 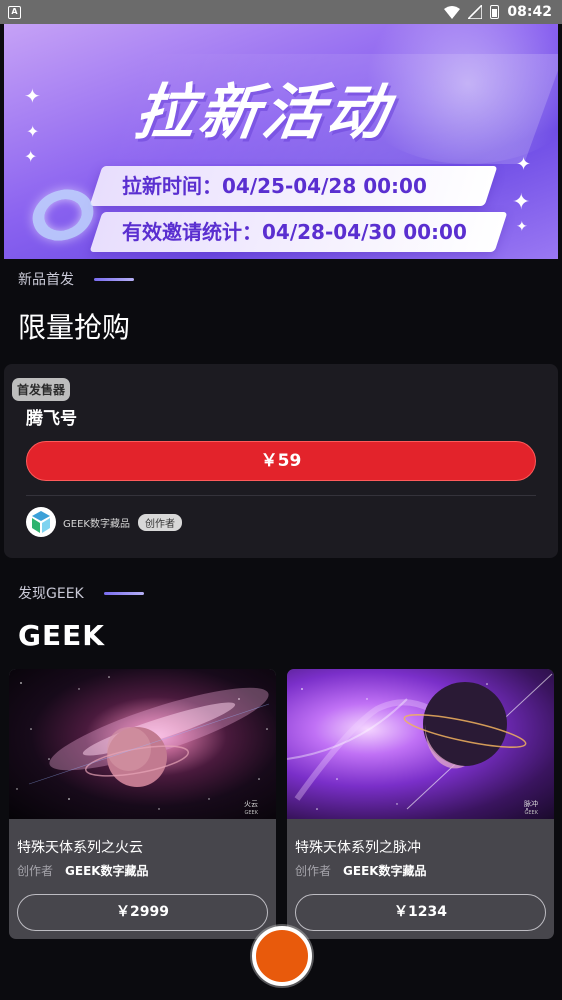 I want to click on status-bar: A 08:42, so click(x=281, y=12).